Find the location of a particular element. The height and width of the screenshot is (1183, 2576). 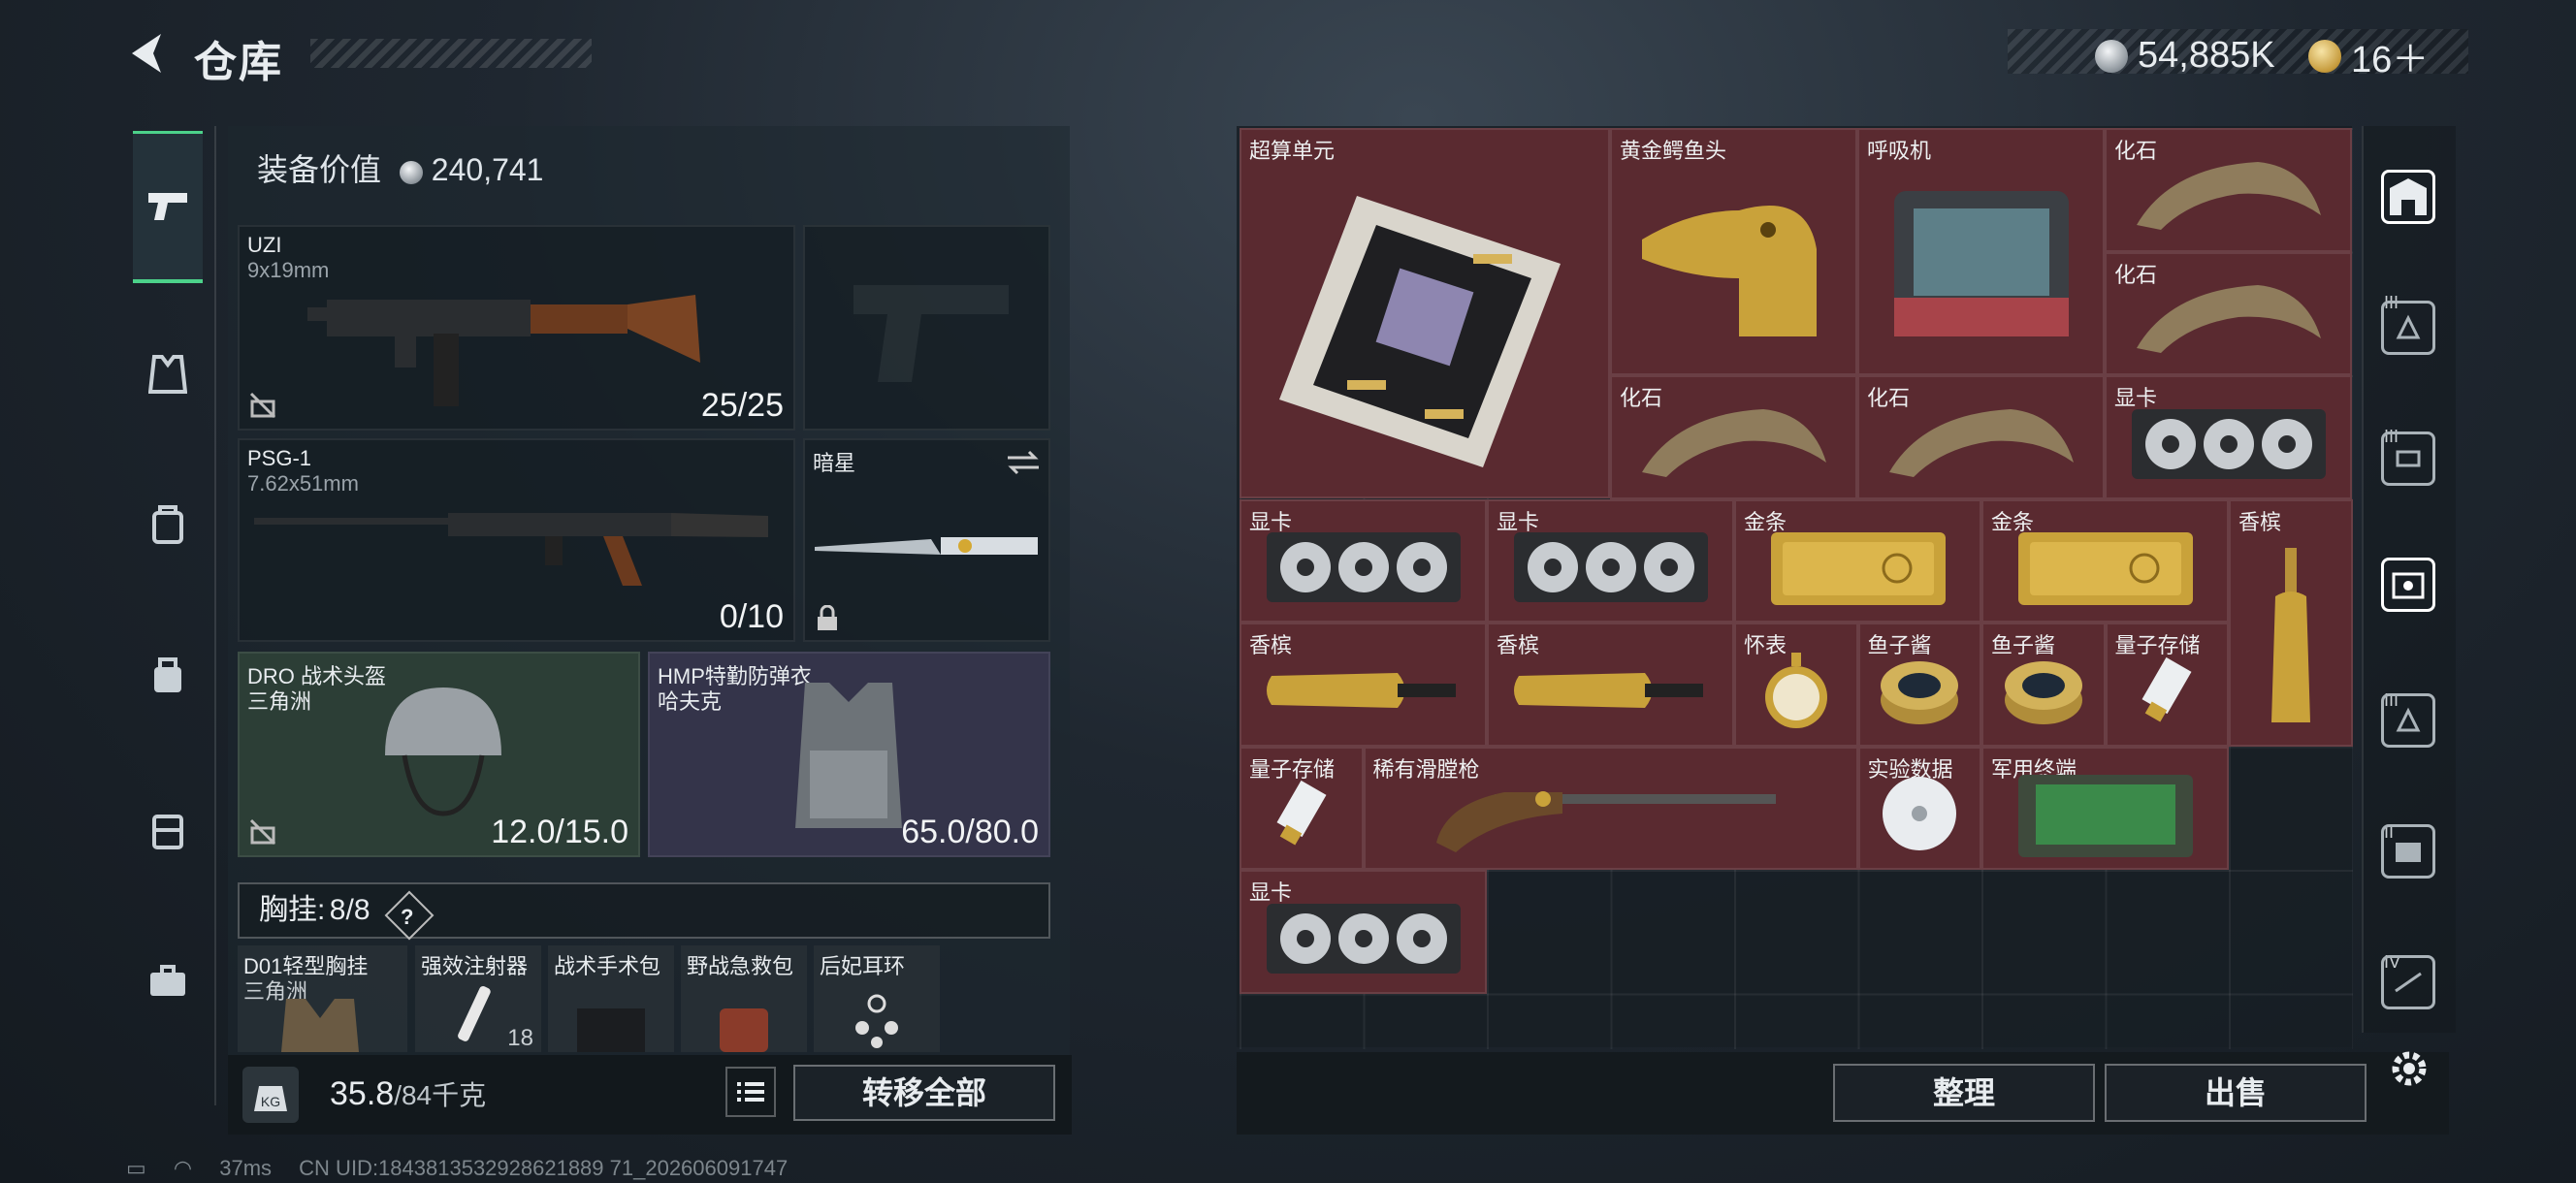

medical-case-icon is located at coordinates (2408, 852).